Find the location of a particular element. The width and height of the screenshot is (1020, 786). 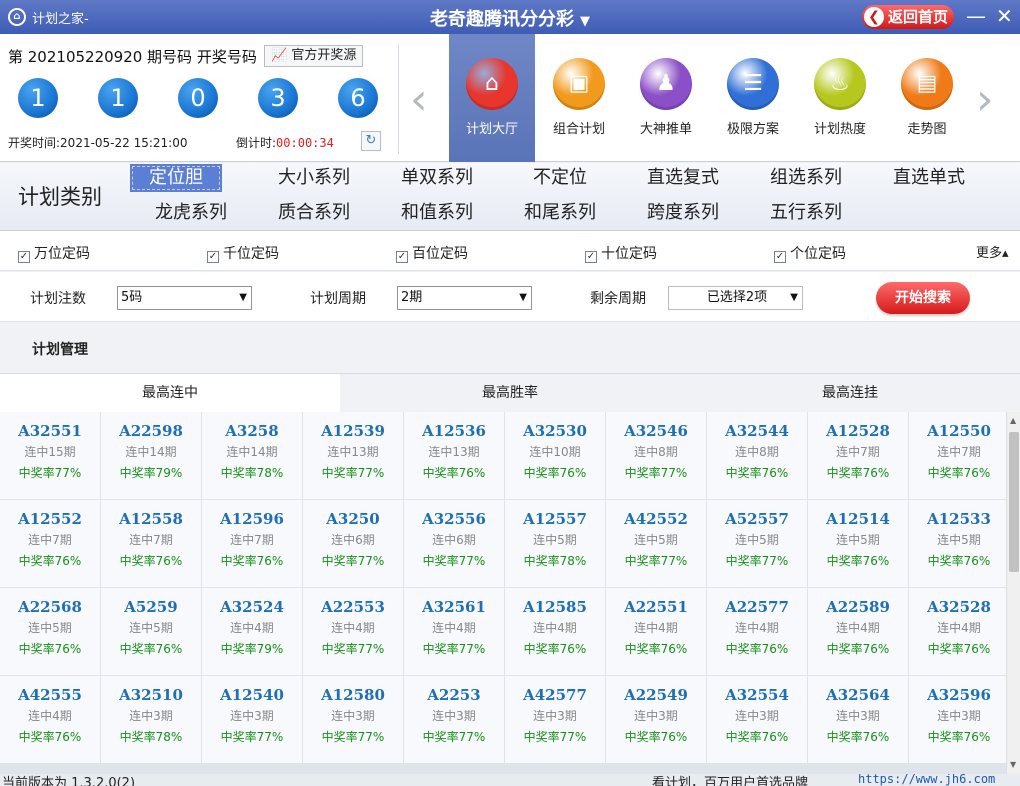

tab-highest-streak: 最高连中 is located at coordinates (170, 393).